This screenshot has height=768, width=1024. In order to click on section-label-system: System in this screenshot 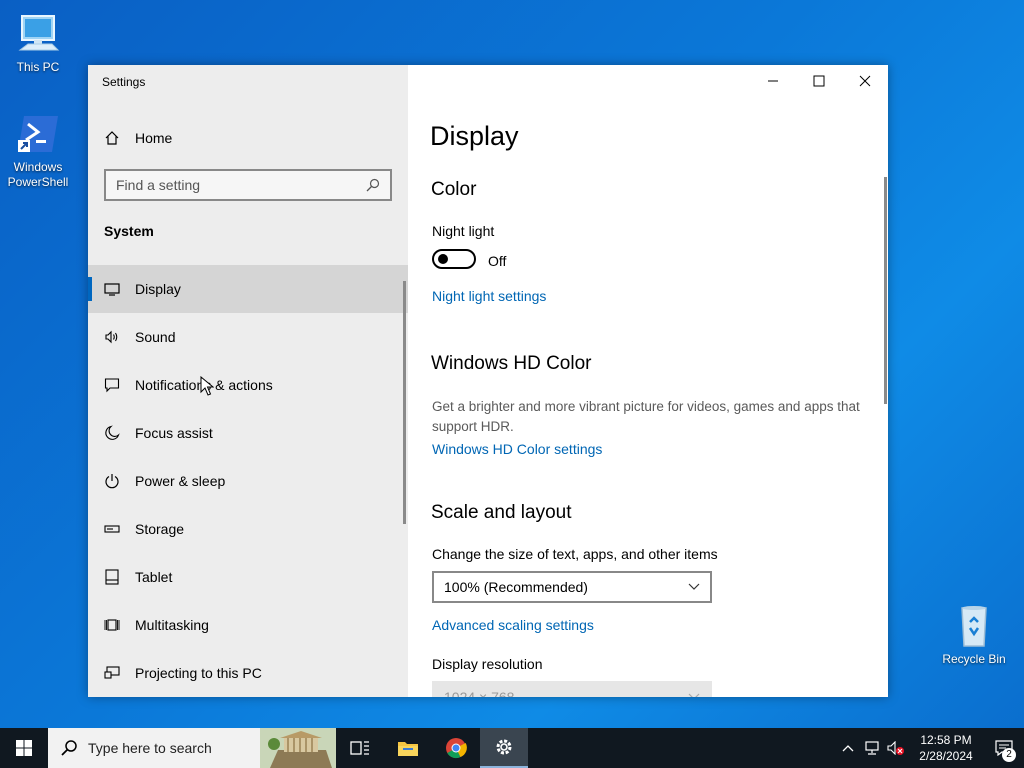, I will do `click(129, 231)`.